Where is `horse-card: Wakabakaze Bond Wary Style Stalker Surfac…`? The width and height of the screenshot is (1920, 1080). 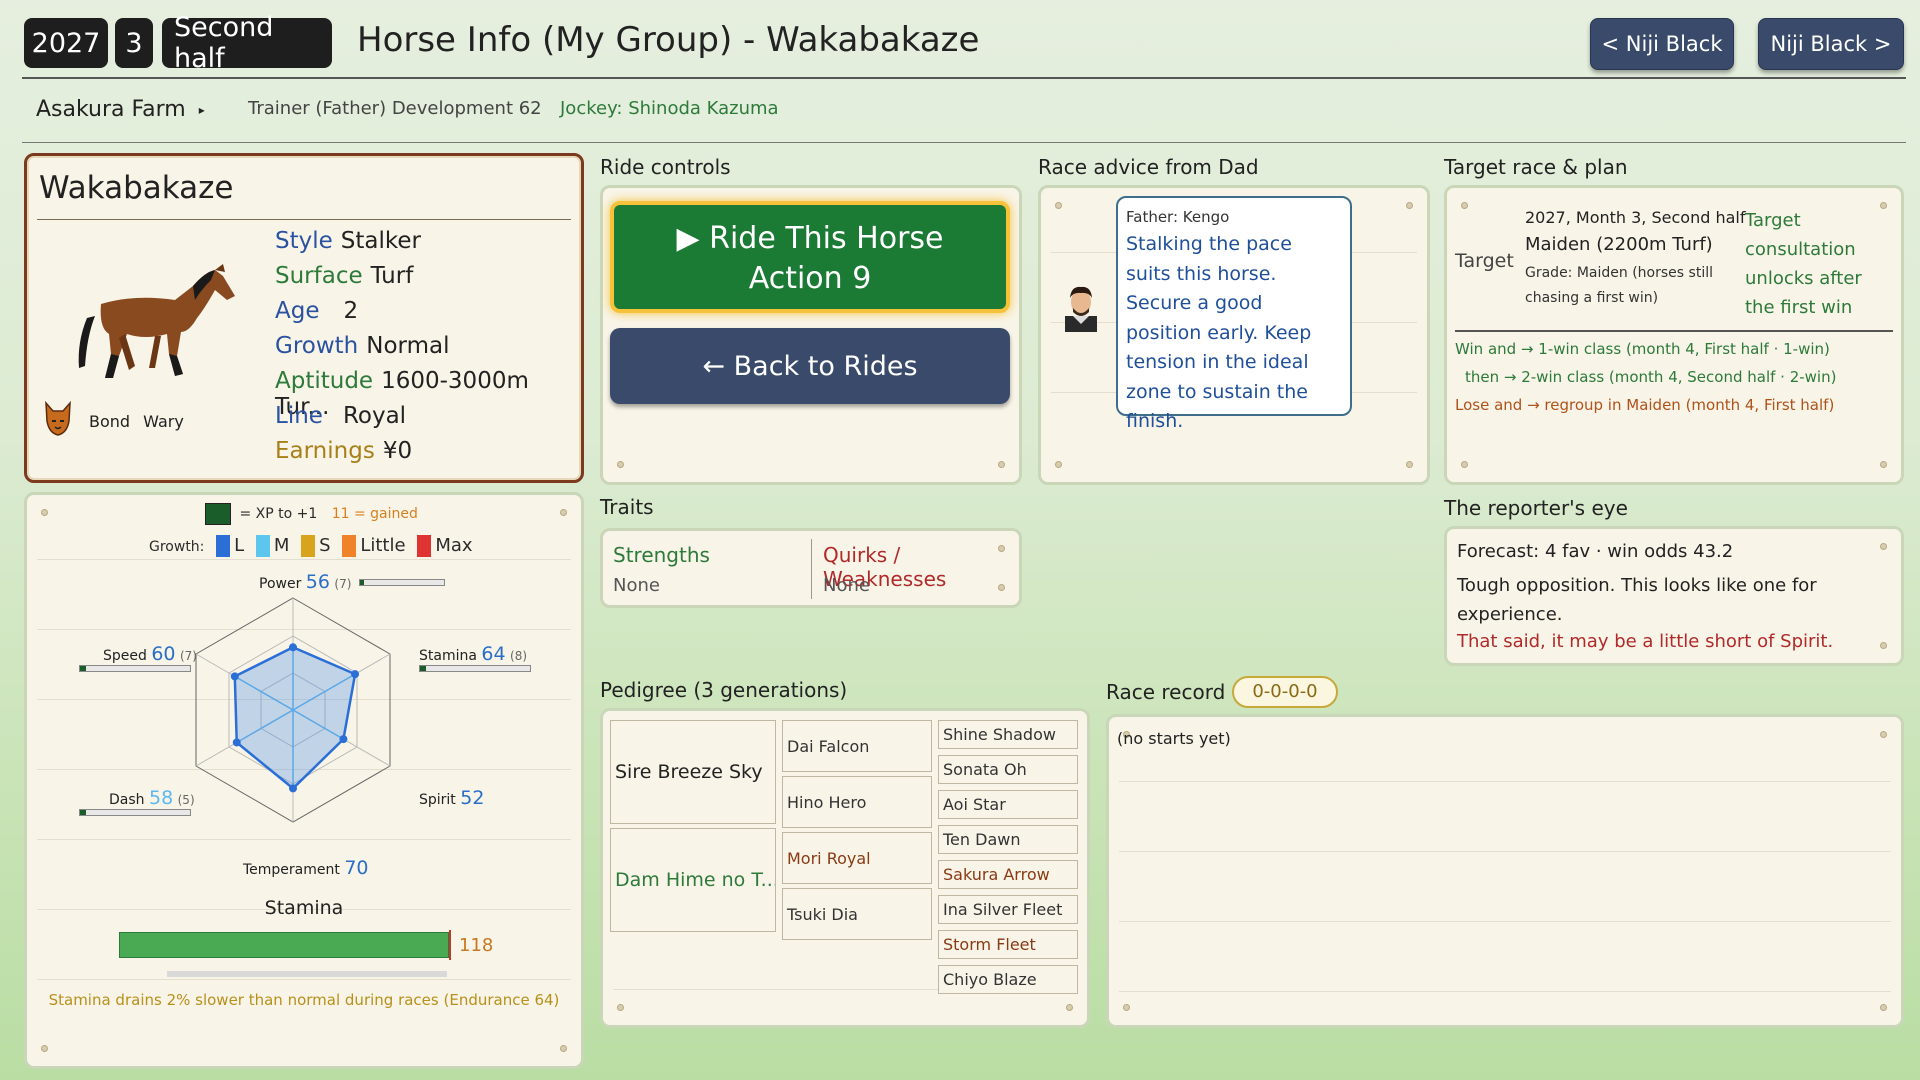
horse-card: Wakabakaze Bond Wary Style Stalker Surfac… is located at coordinates (304, 318).